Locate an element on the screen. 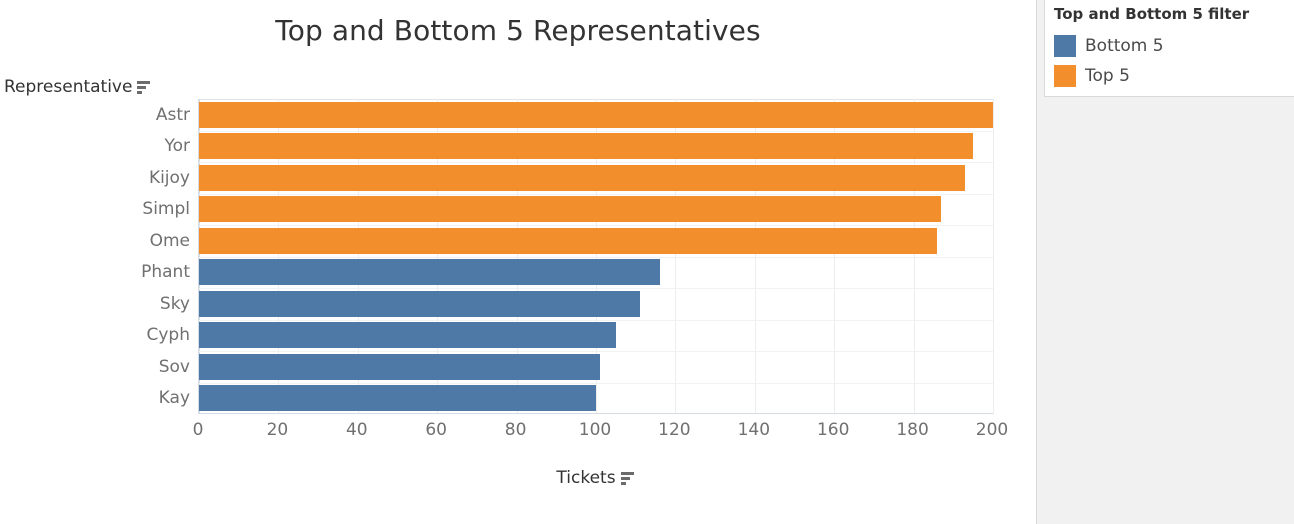 Image resolution: width=1294 pixels, height=524 pixels. x-axis-tick-label: 60 is located at coordinates (436, 430).